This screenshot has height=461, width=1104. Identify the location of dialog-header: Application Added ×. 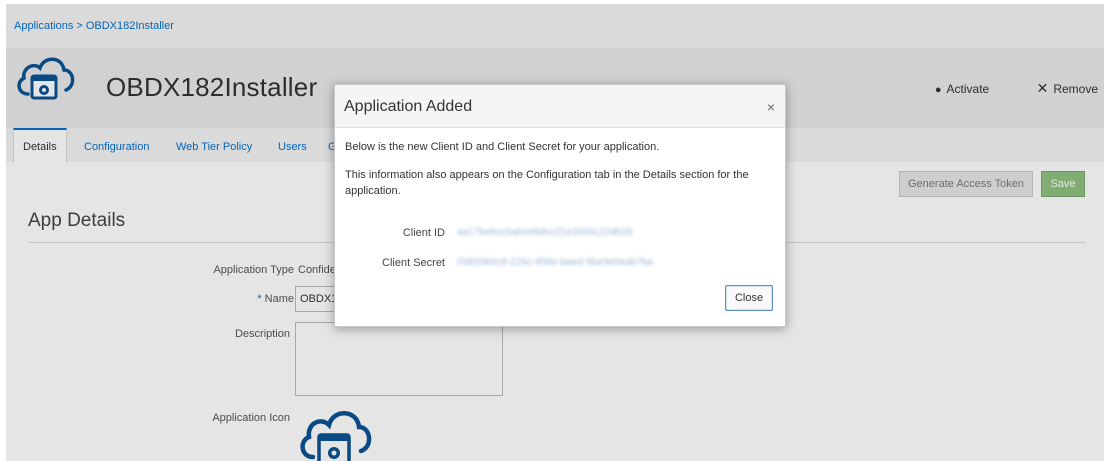
(560, 106).